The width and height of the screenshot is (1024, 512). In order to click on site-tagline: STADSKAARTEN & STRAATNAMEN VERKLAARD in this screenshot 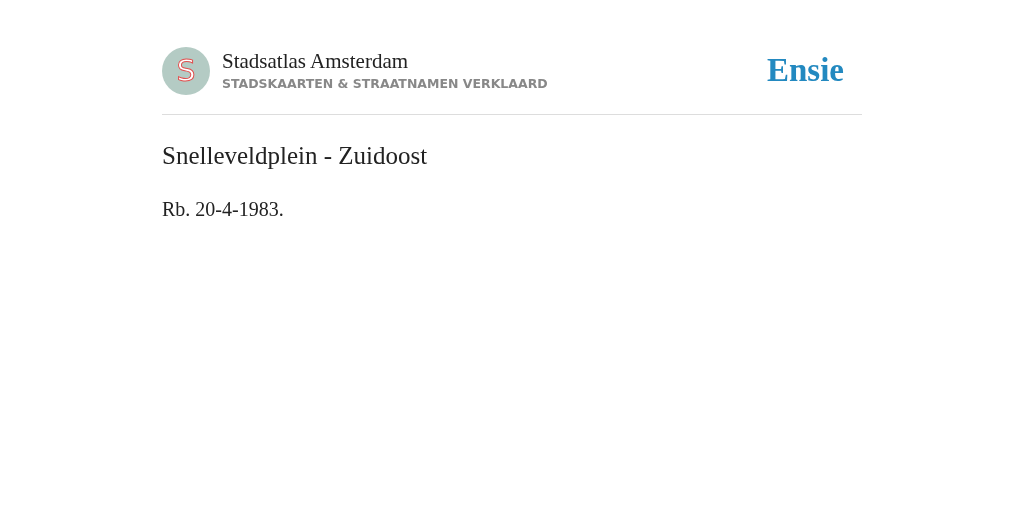, I will do `click(385, 83)`.